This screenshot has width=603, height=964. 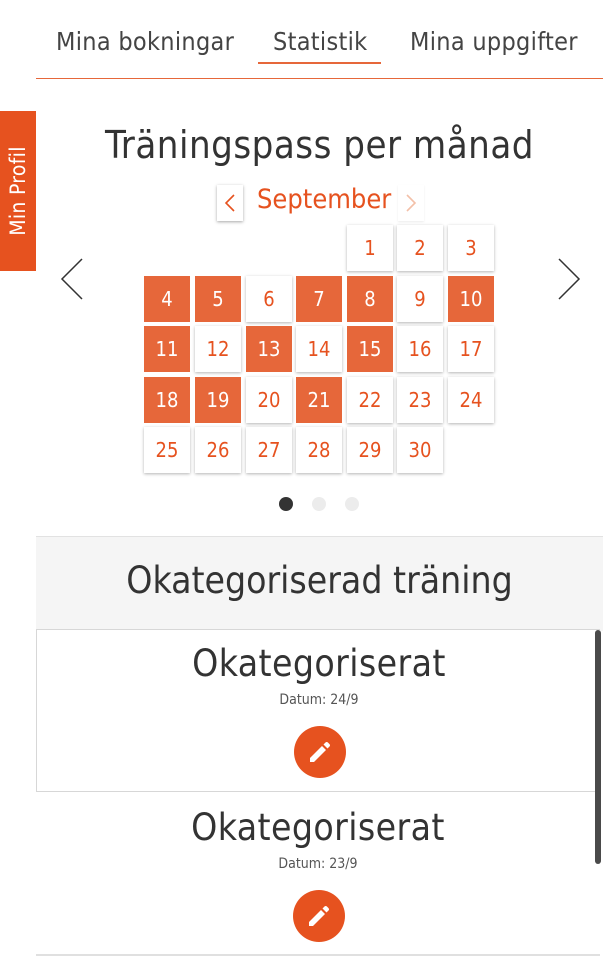 What do you see at coordinates (420, 450) in the screenshot?
I see `calendar-day-30: 30` at bounding box center [420, 450].